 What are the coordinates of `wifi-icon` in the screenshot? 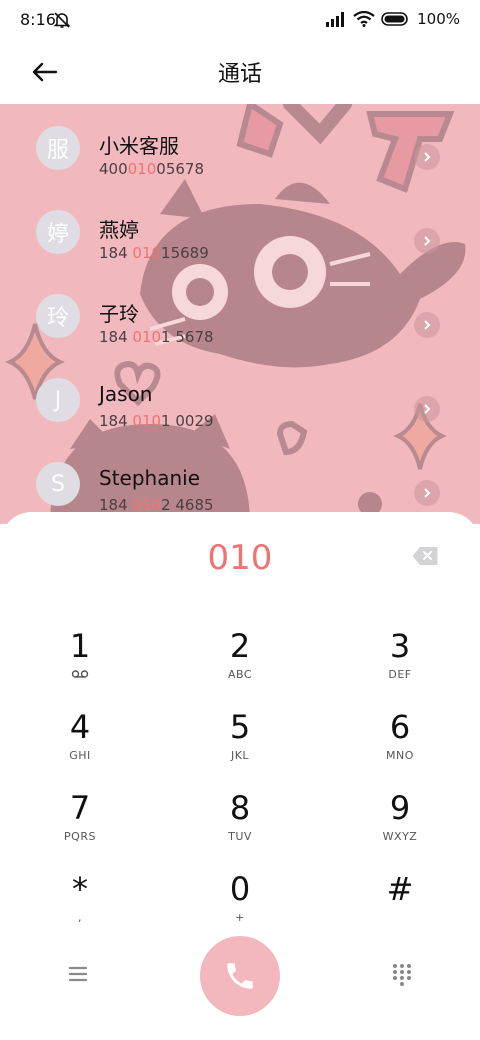 It's located at (364, 19).